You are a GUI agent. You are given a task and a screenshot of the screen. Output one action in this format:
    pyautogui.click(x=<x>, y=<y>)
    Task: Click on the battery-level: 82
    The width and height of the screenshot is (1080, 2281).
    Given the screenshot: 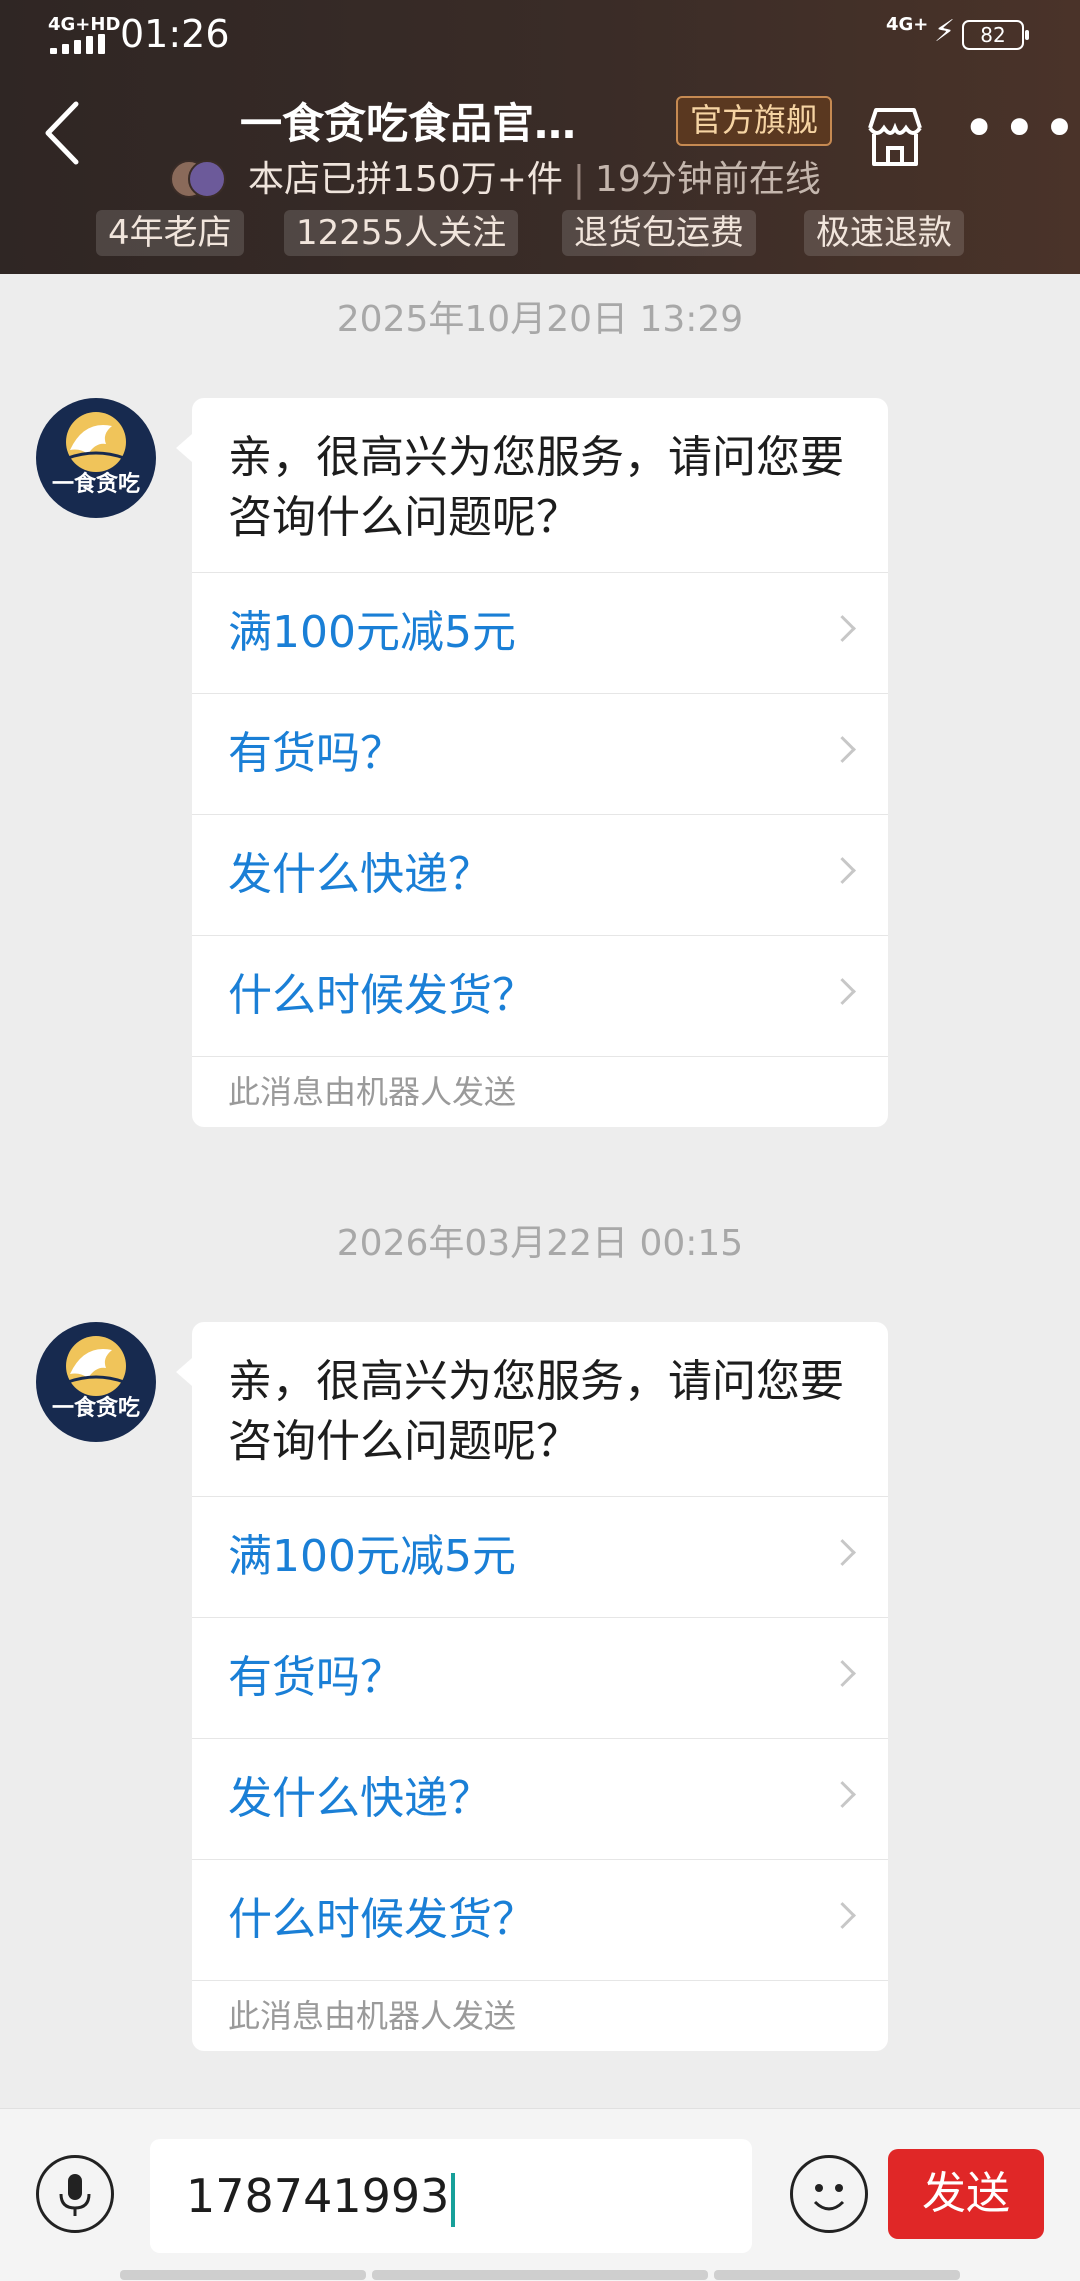 What is the action you would take?
    pyautogui.click(x=993, y=35)
    